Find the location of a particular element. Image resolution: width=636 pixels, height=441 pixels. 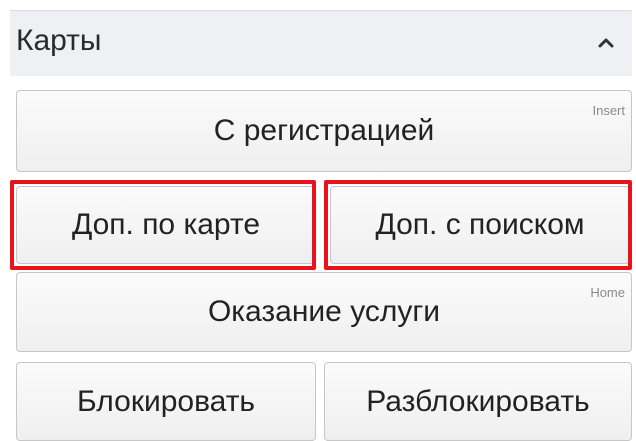

extra-with-search-button: Доп. с поиском is located at coordinates (480, 225).